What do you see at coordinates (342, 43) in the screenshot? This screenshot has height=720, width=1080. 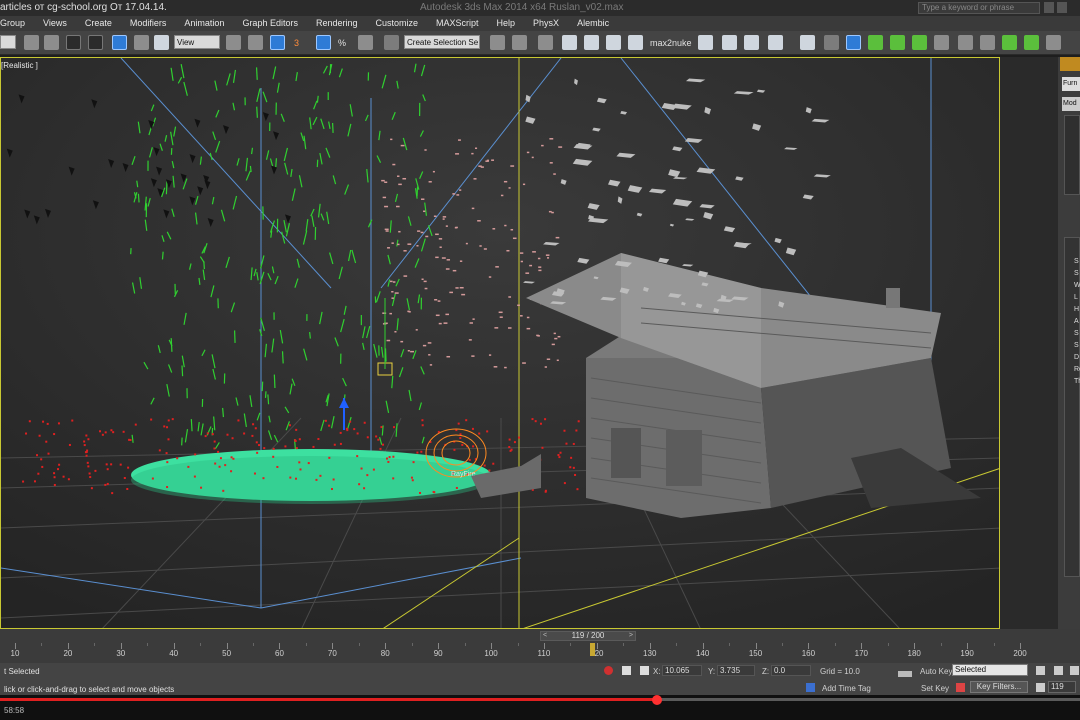 I see `percent-snap-icon: %` at bounding box center [342, 43].